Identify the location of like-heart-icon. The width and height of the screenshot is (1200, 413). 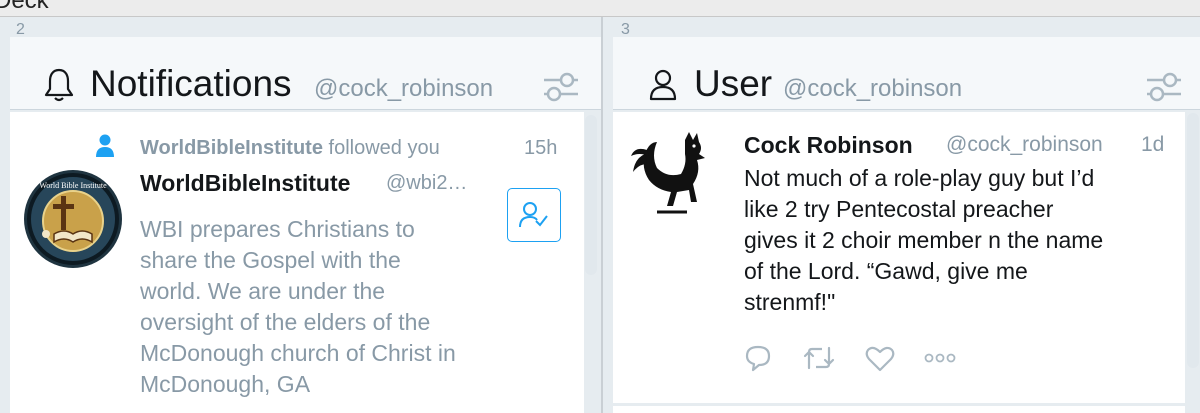
(880, 358).